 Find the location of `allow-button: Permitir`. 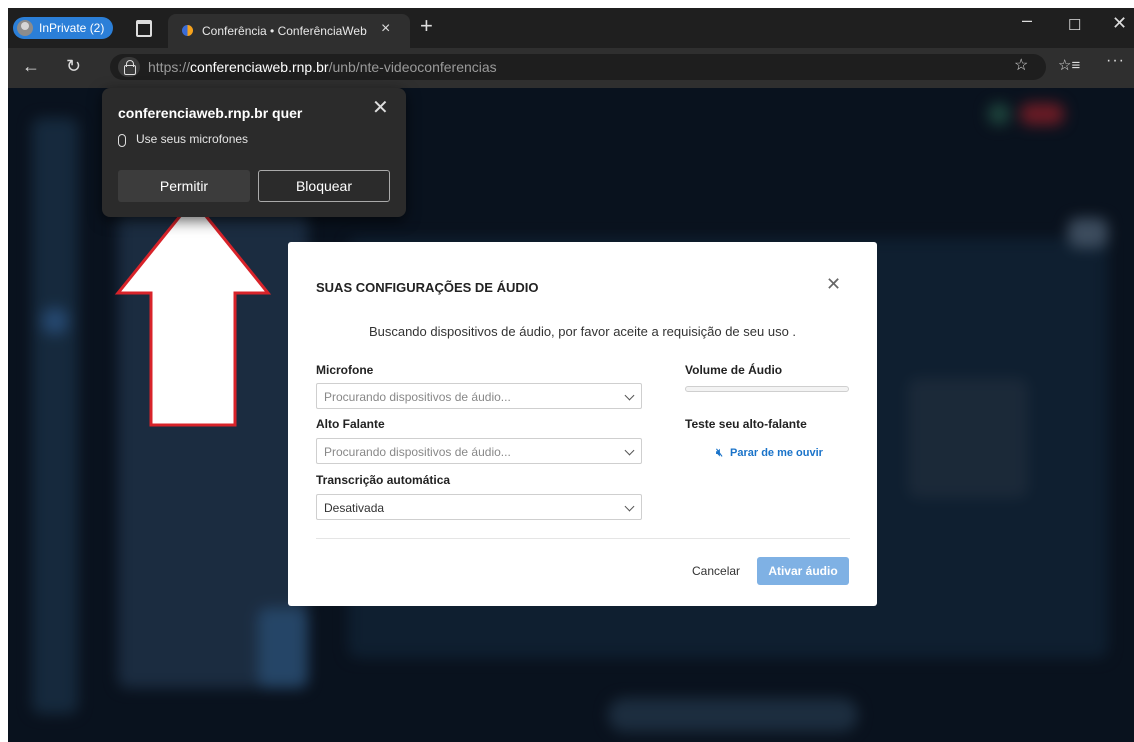

allow-button: Permitir is located at coordinates (184, 186).